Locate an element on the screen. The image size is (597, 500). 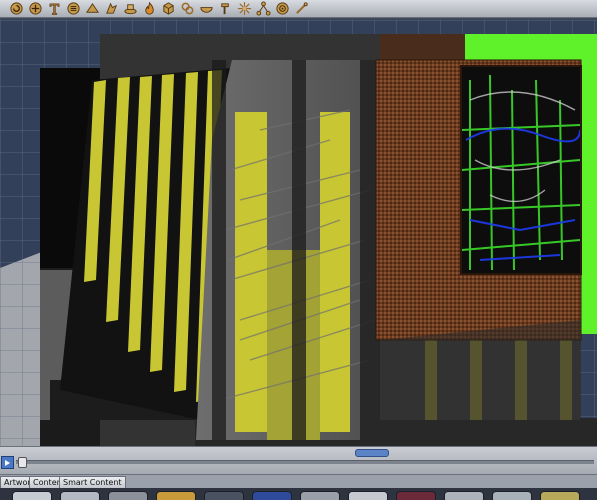
timeline-scrubber is located at coordinates (22, 462).